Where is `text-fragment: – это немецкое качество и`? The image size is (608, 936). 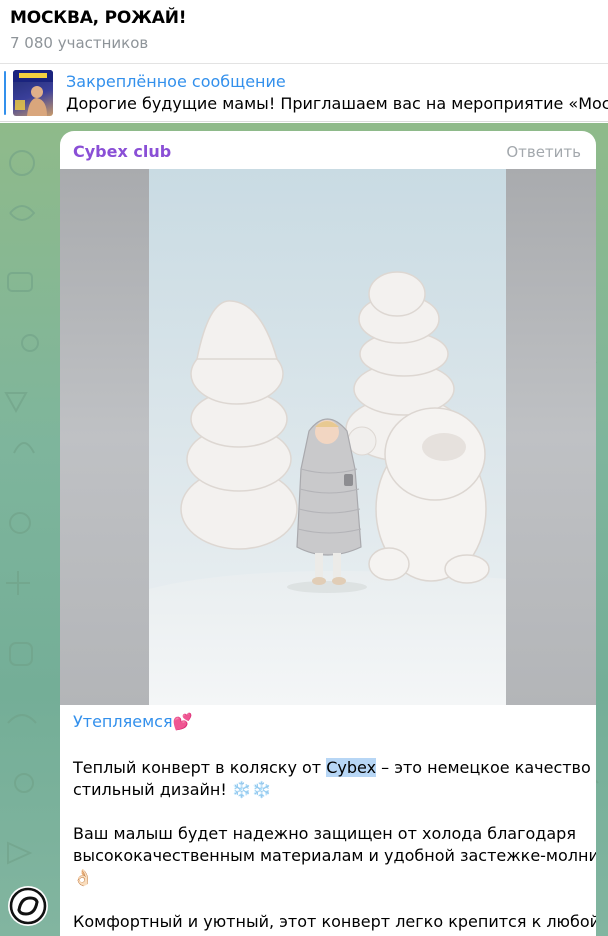 text-fragment: – это немецкое качество и is located at coordinates (486, 767).